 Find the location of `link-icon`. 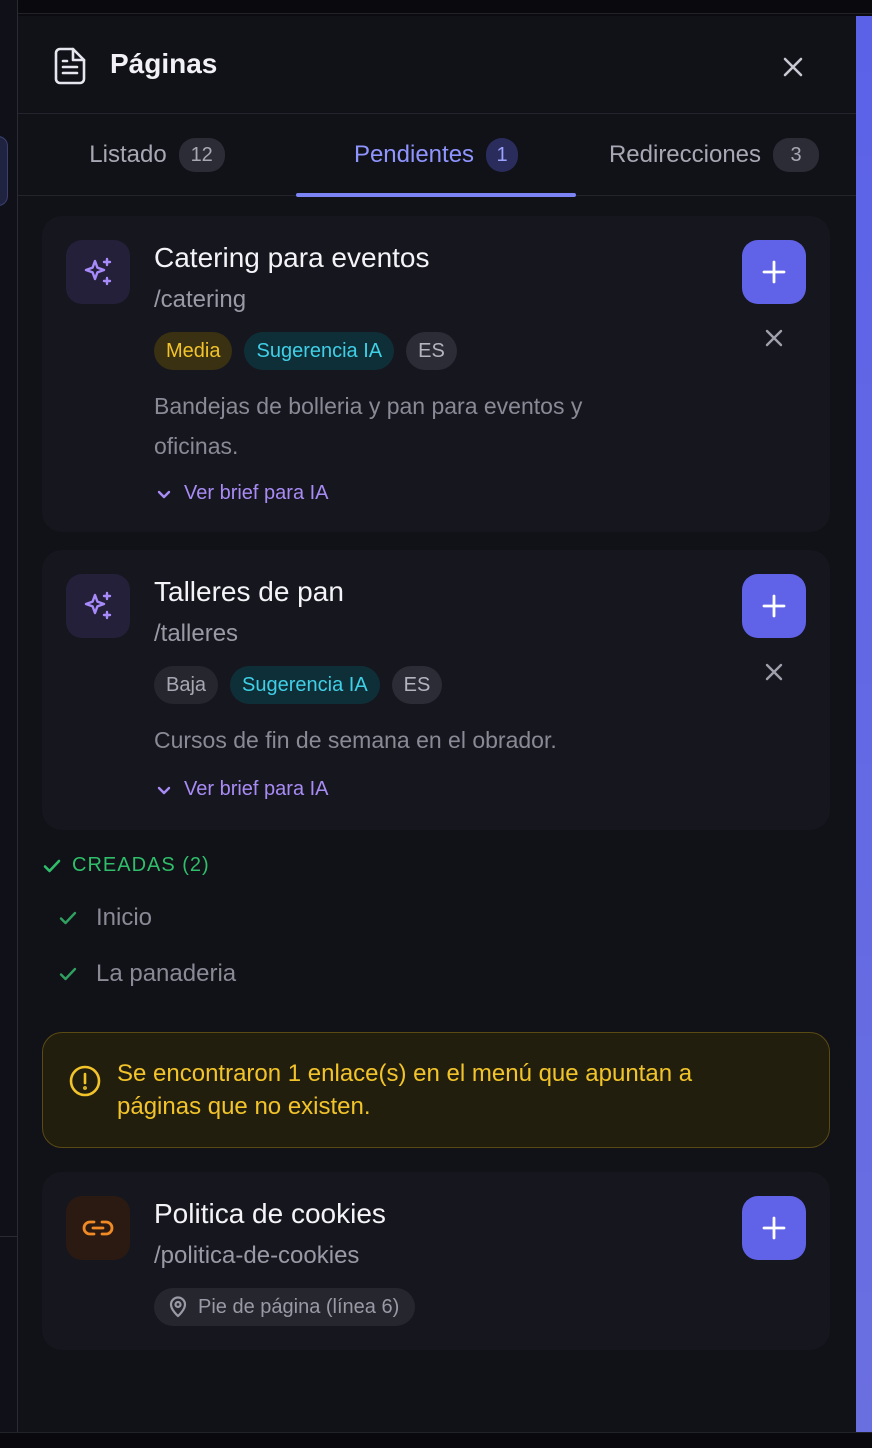

link-icon is located at coordinates (98, 1228).